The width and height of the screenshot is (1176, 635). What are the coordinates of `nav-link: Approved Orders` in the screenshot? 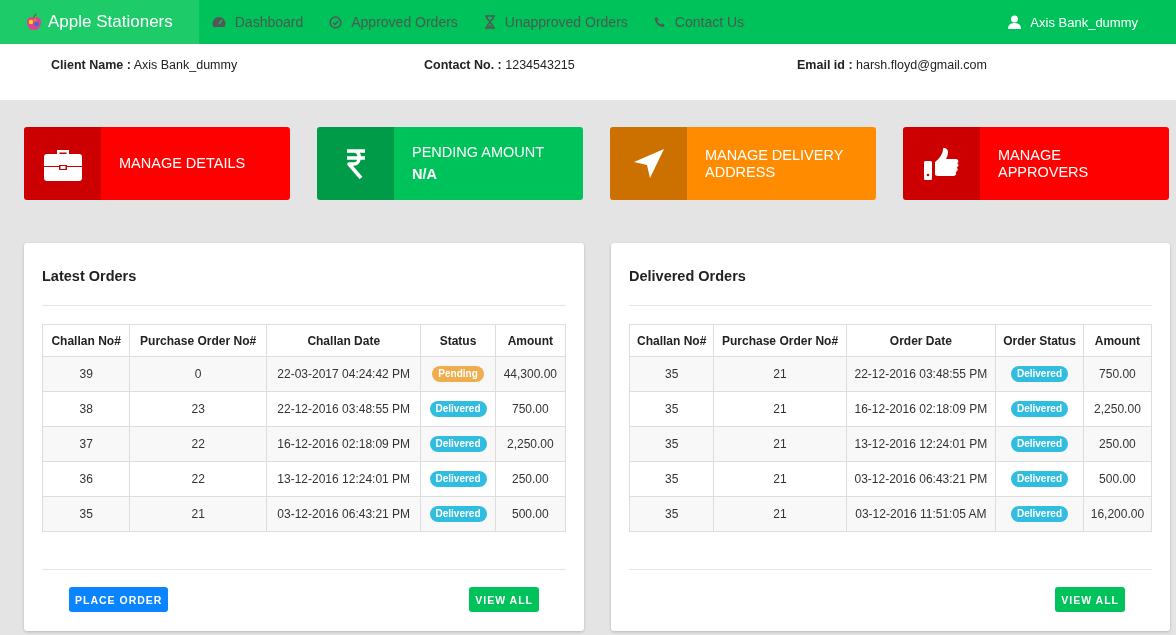 It's located at (393, 22).